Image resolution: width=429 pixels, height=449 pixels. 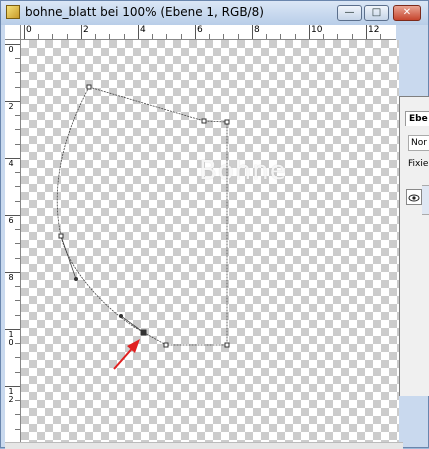 What do you see at coordinates (144, 12) in the screenshot?
I see `window-title: bohne_blatt bei 100% (Ebene 1, RGB/8)` at bounding box center [144, 12].